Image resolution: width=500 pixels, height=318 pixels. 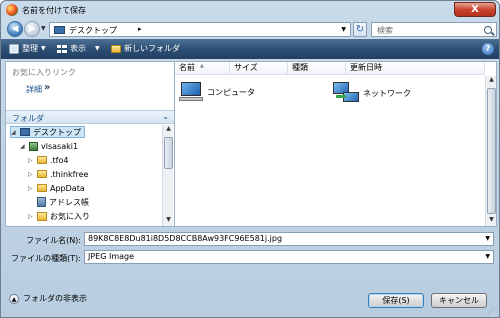 What do you see at coordinates (167, 175) in the screenshot?
I see `folder-tree-scrollbar: ▲ ▼` at bounding box center [167, 175].